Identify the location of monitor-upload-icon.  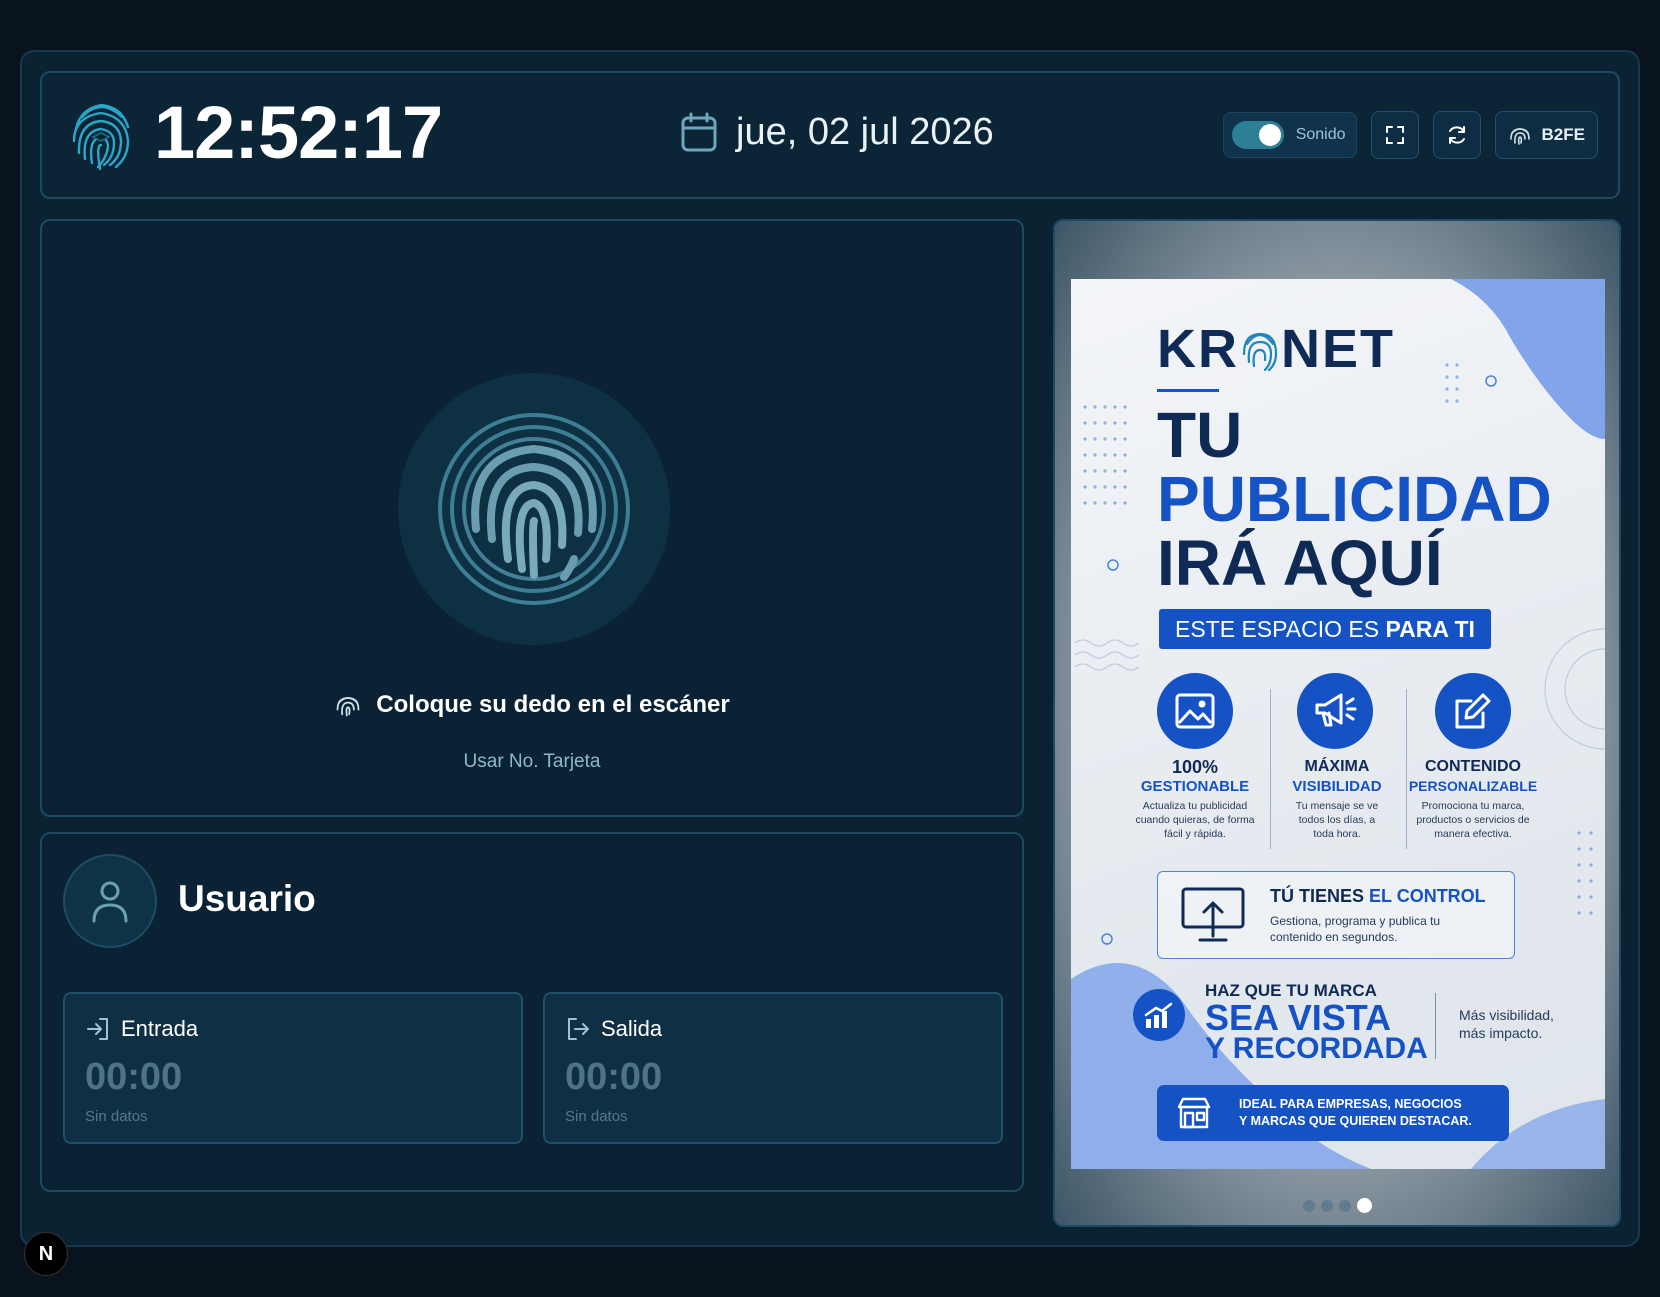
(1213, 914).